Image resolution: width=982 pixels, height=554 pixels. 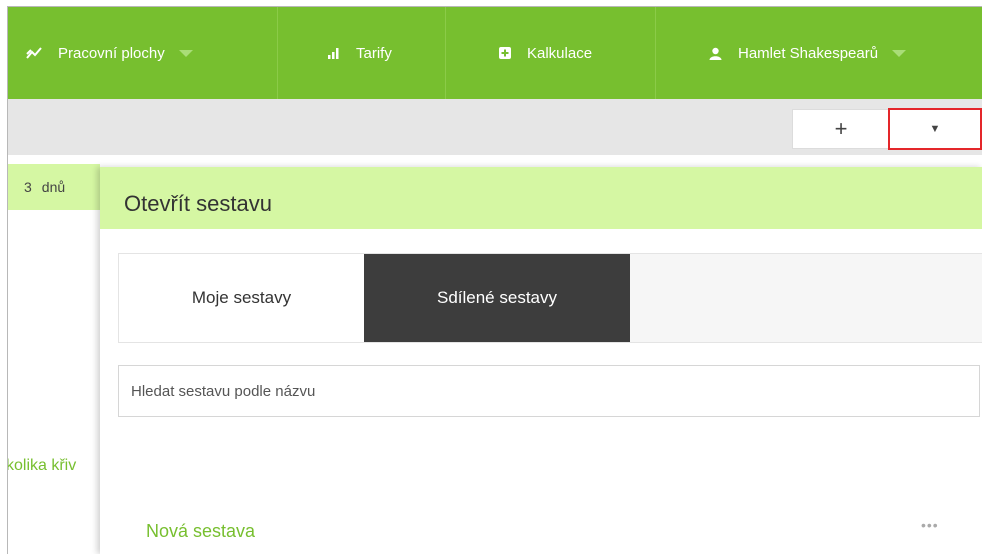 I want to click on nav-calculations-label: Kalkulace, so click(x=560, y=53).